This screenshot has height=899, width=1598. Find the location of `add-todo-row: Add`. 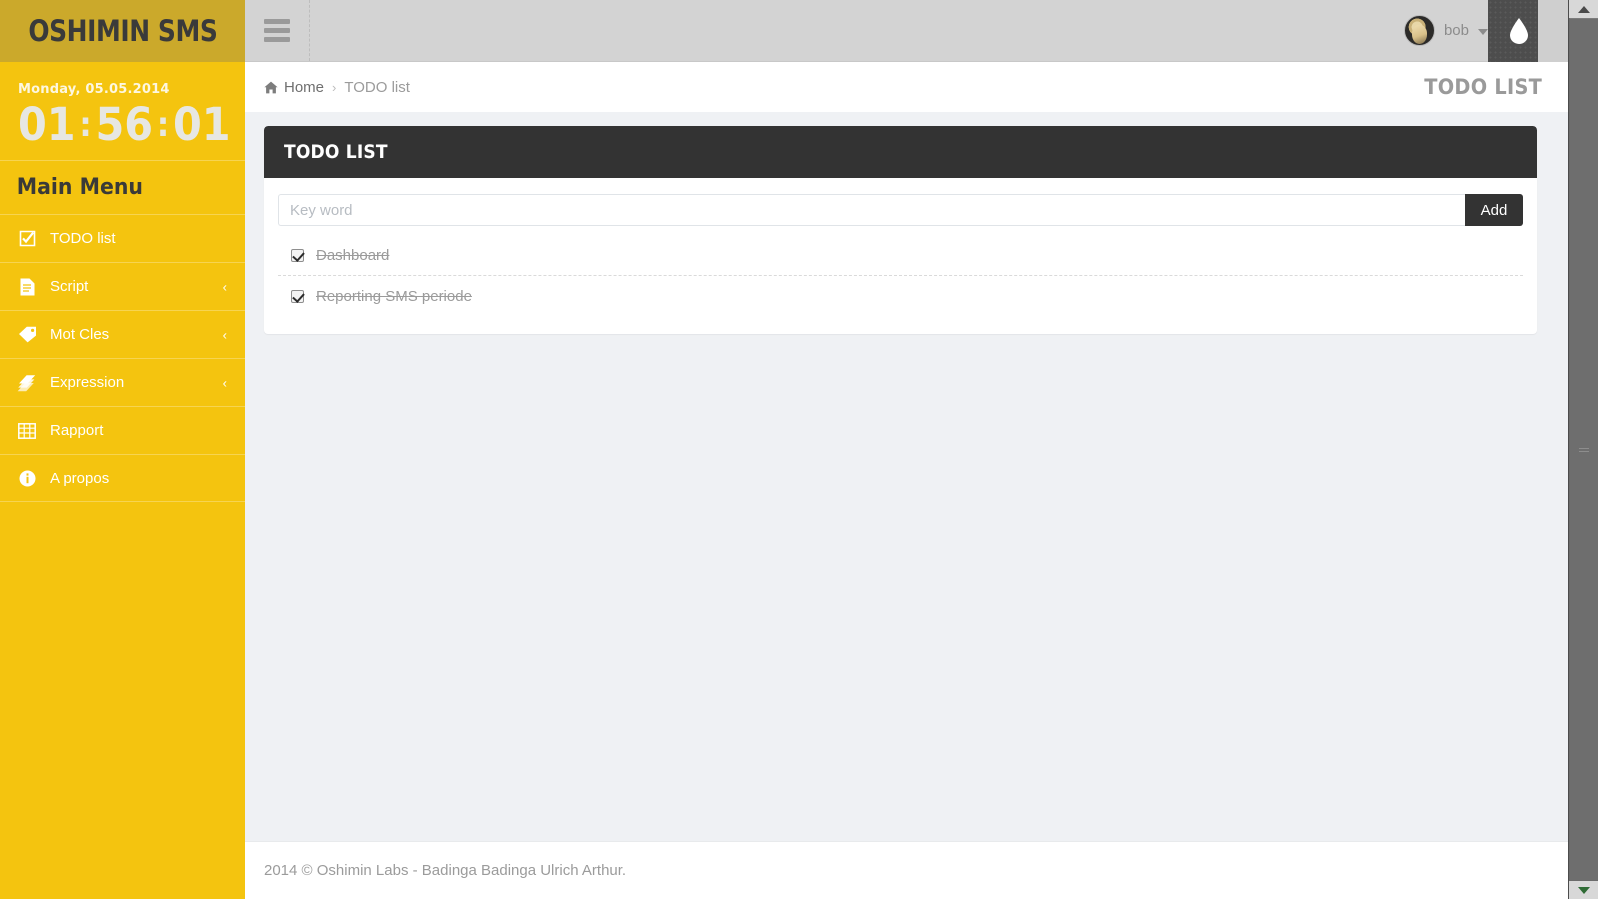

add-todo-row: Add is located at coordinates (900, 210).